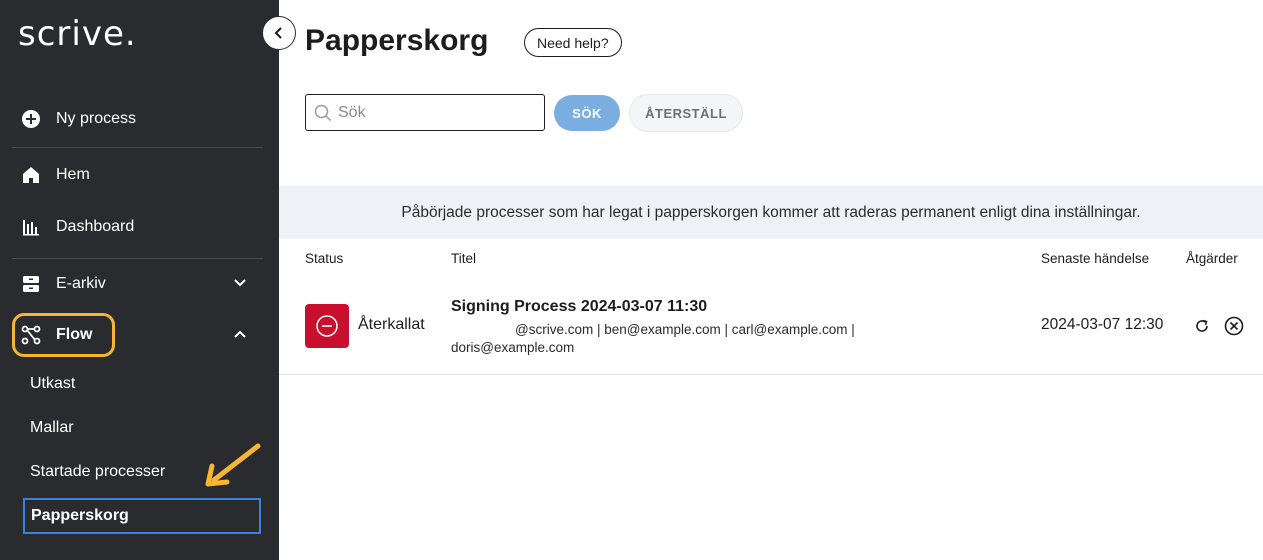  Describe the element at coordinates (142, 516) in the screenshot. I see `sidebar-subitem-trash: Papperskorg` at that location.